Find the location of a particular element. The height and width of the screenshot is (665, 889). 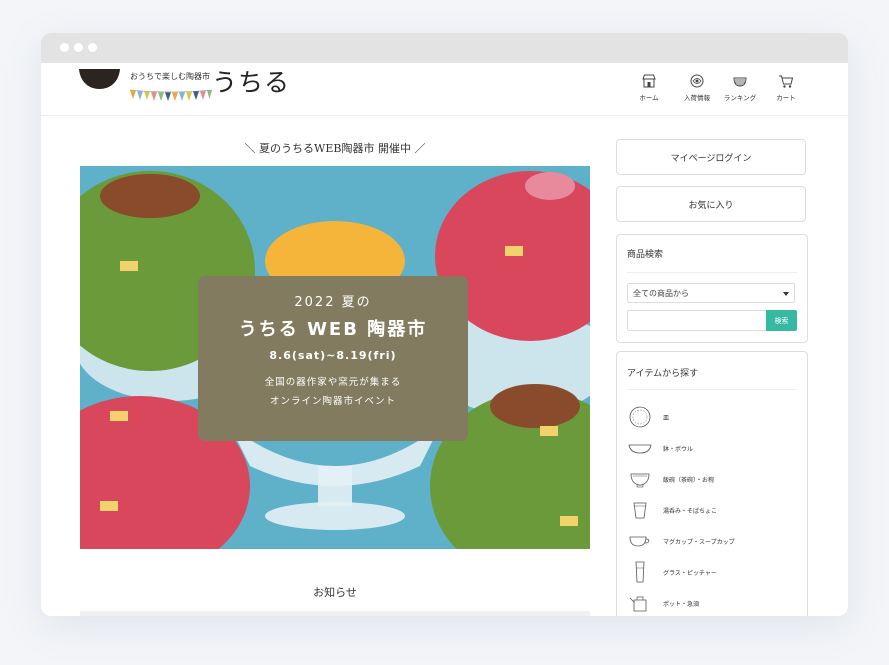

category-pot: ポット・急須 is located at coordinates (712, 603).